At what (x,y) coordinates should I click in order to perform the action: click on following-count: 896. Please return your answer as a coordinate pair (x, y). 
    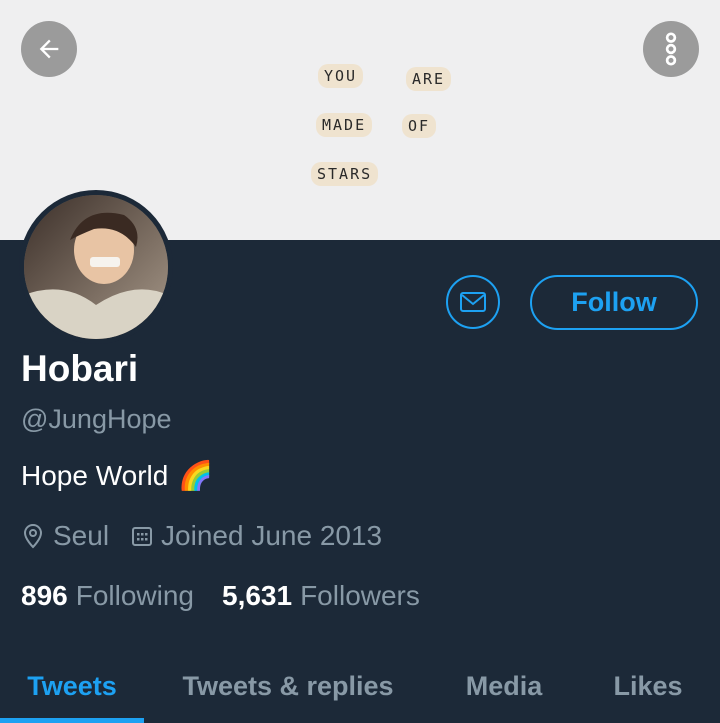
    Looking at the image, I should click on (44, 596).